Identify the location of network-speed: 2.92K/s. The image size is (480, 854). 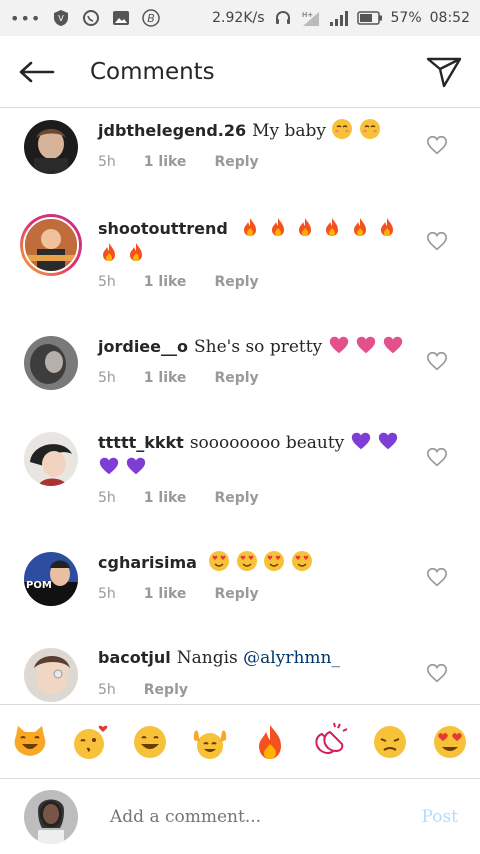
(238, 18).